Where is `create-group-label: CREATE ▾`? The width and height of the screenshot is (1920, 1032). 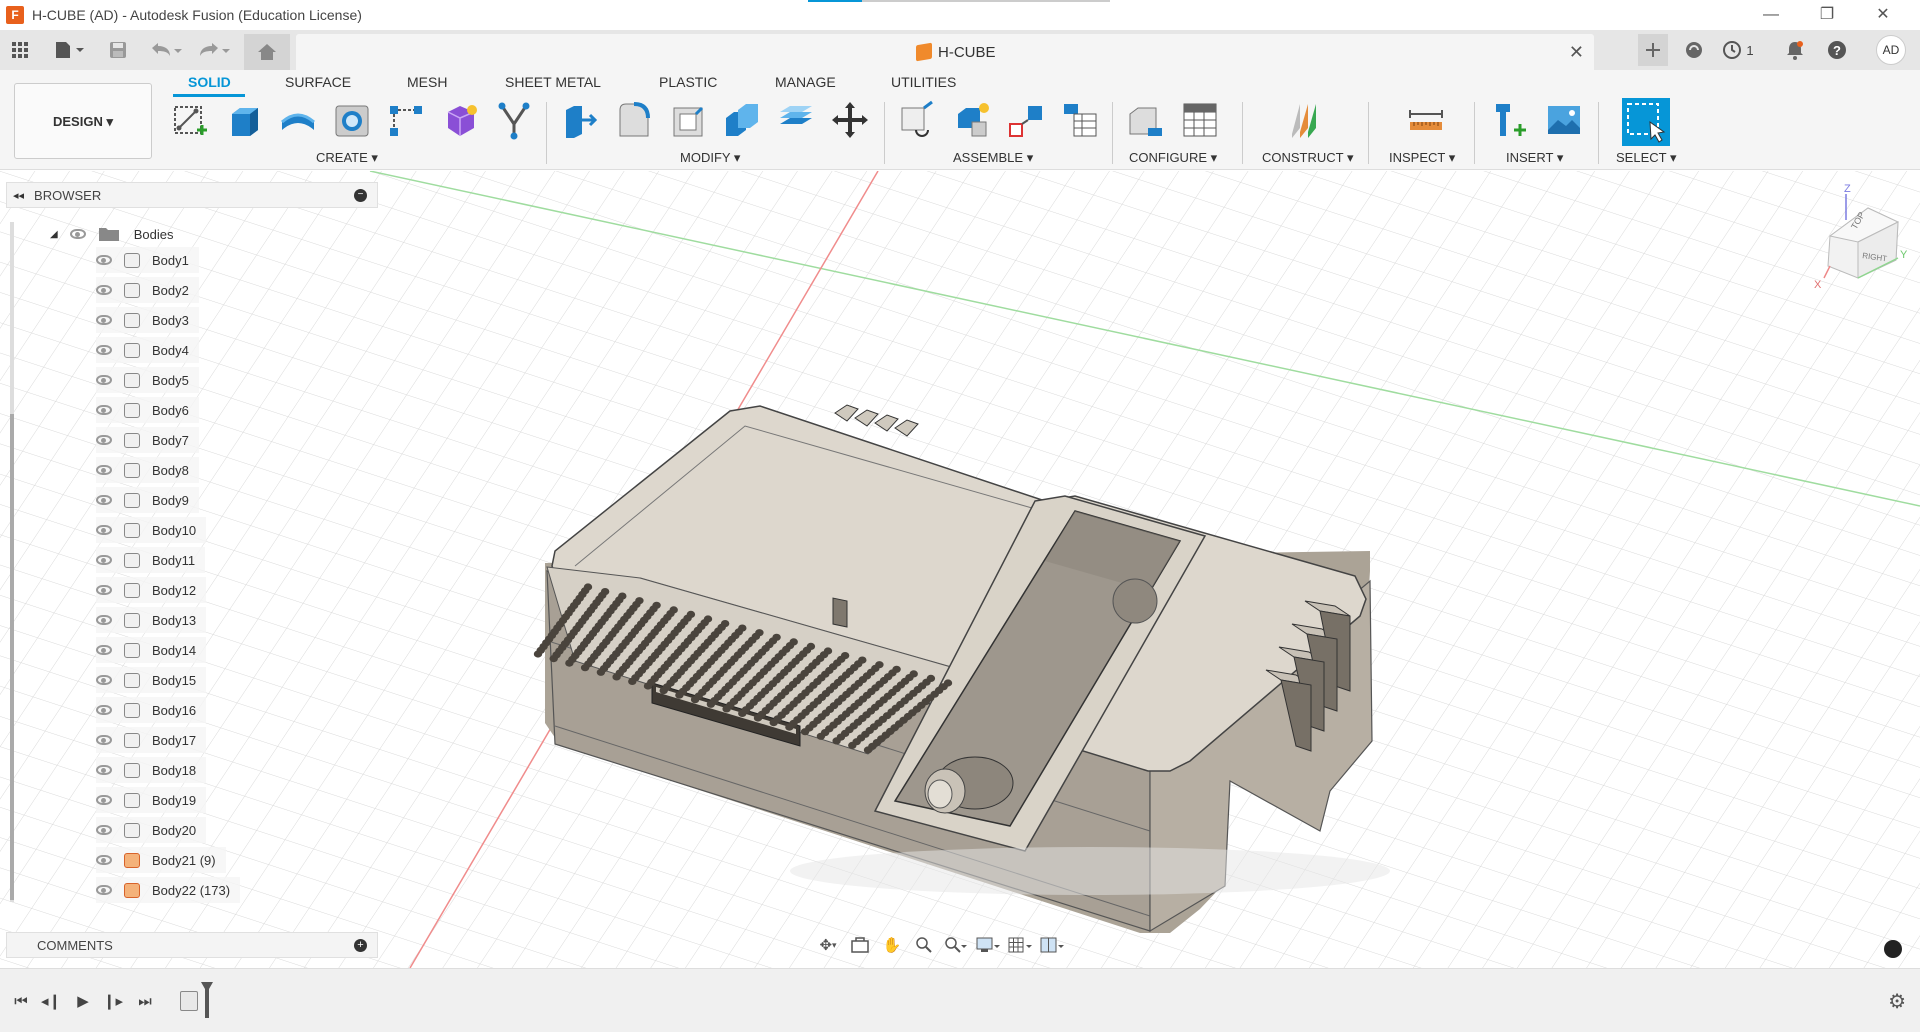
create-group-label: CREATE ▾ is located at coordinates (347, 158).